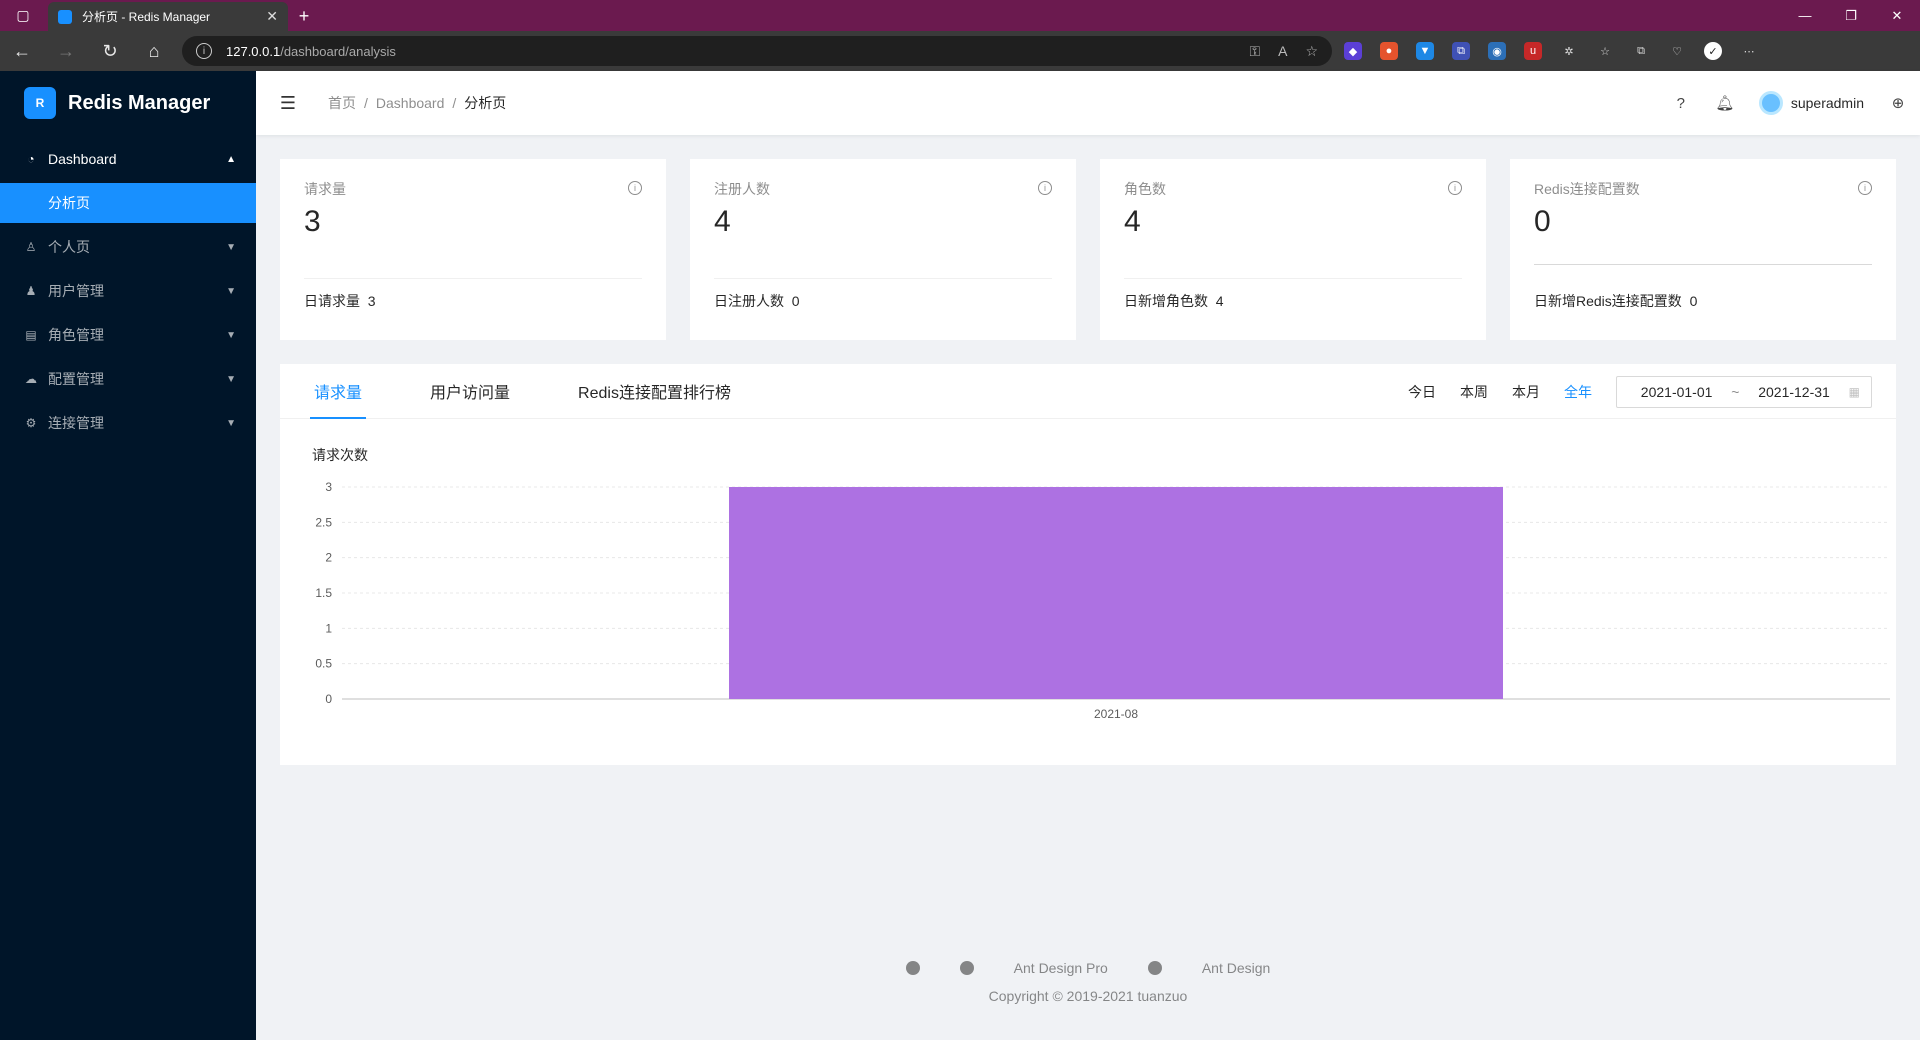 The image size is (1920, 1040). Describe the element at coordinates (1641, 51) in the screenshot. I see `collections-icon: ⧉` at that location.